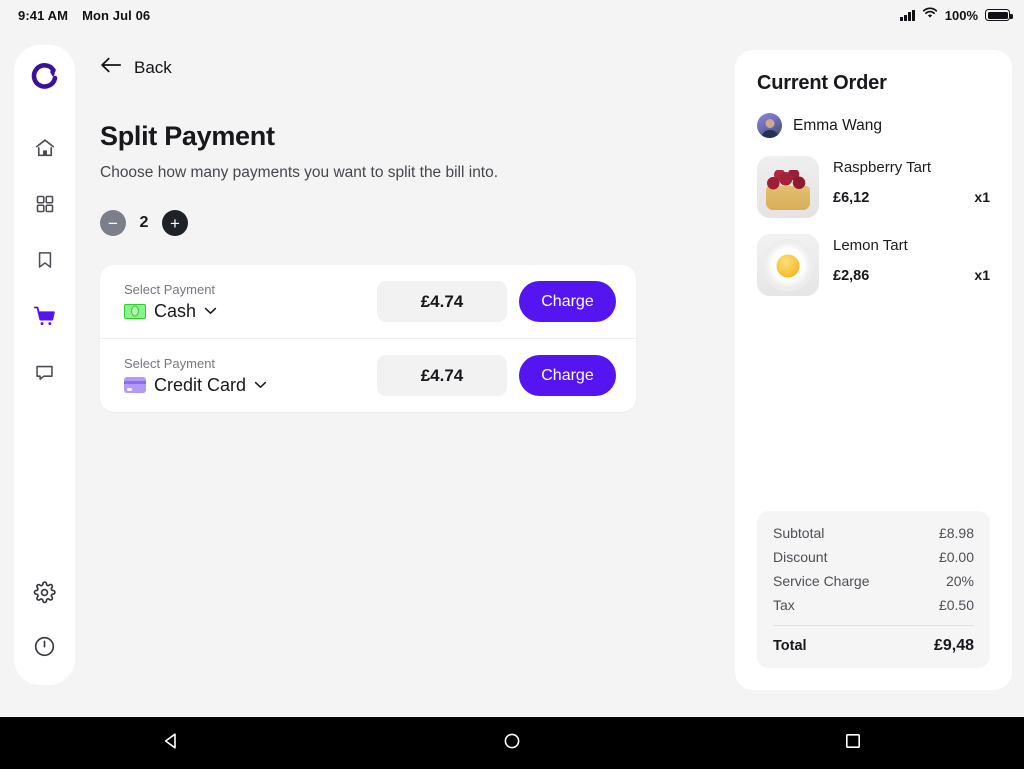  I want to click on sidebar, so click(44, 365).